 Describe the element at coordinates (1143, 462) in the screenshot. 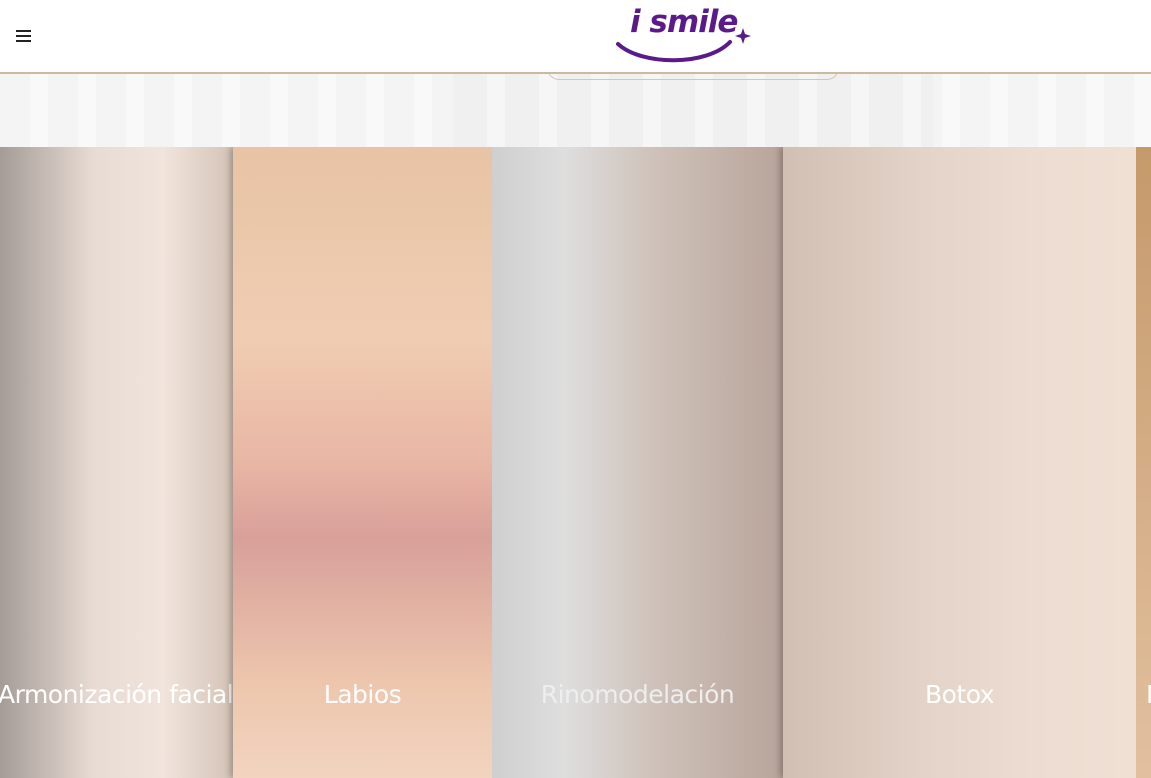

I see `panel-next: N` at that location.